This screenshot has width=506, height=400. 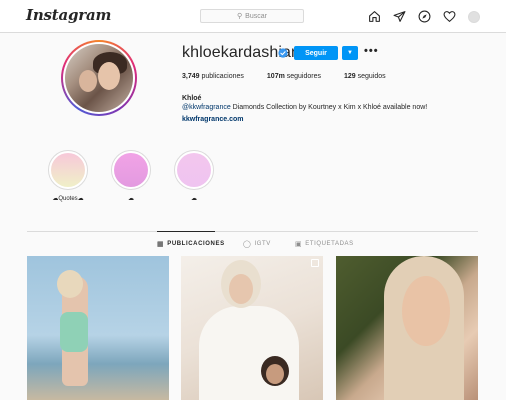 I want to click on bio-mention-link: @kkwfragrance, so click(x=206, y=107).